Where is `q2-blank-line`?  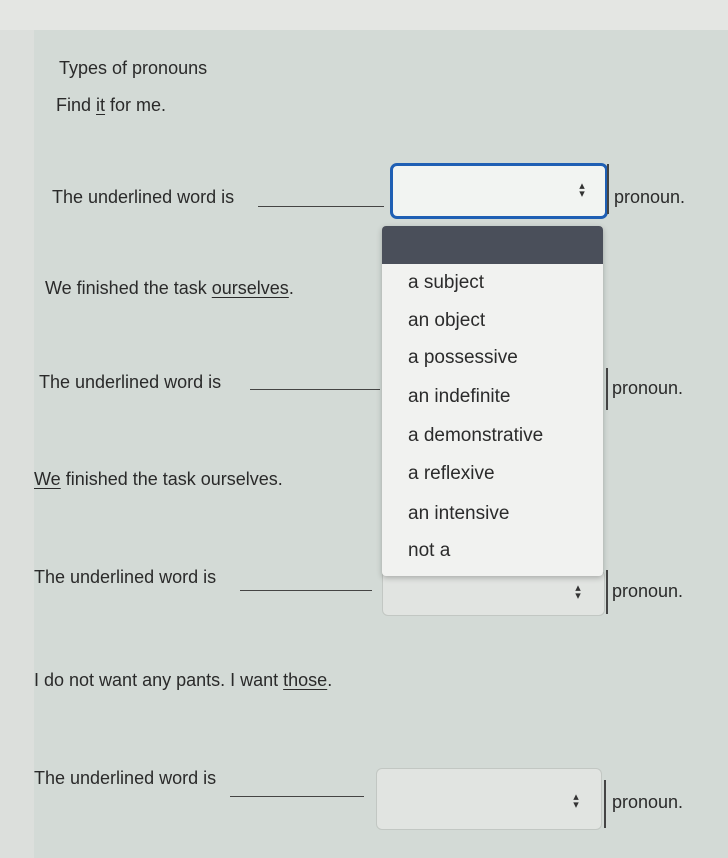 q2-blank-line is located at coordinates (315, 389).